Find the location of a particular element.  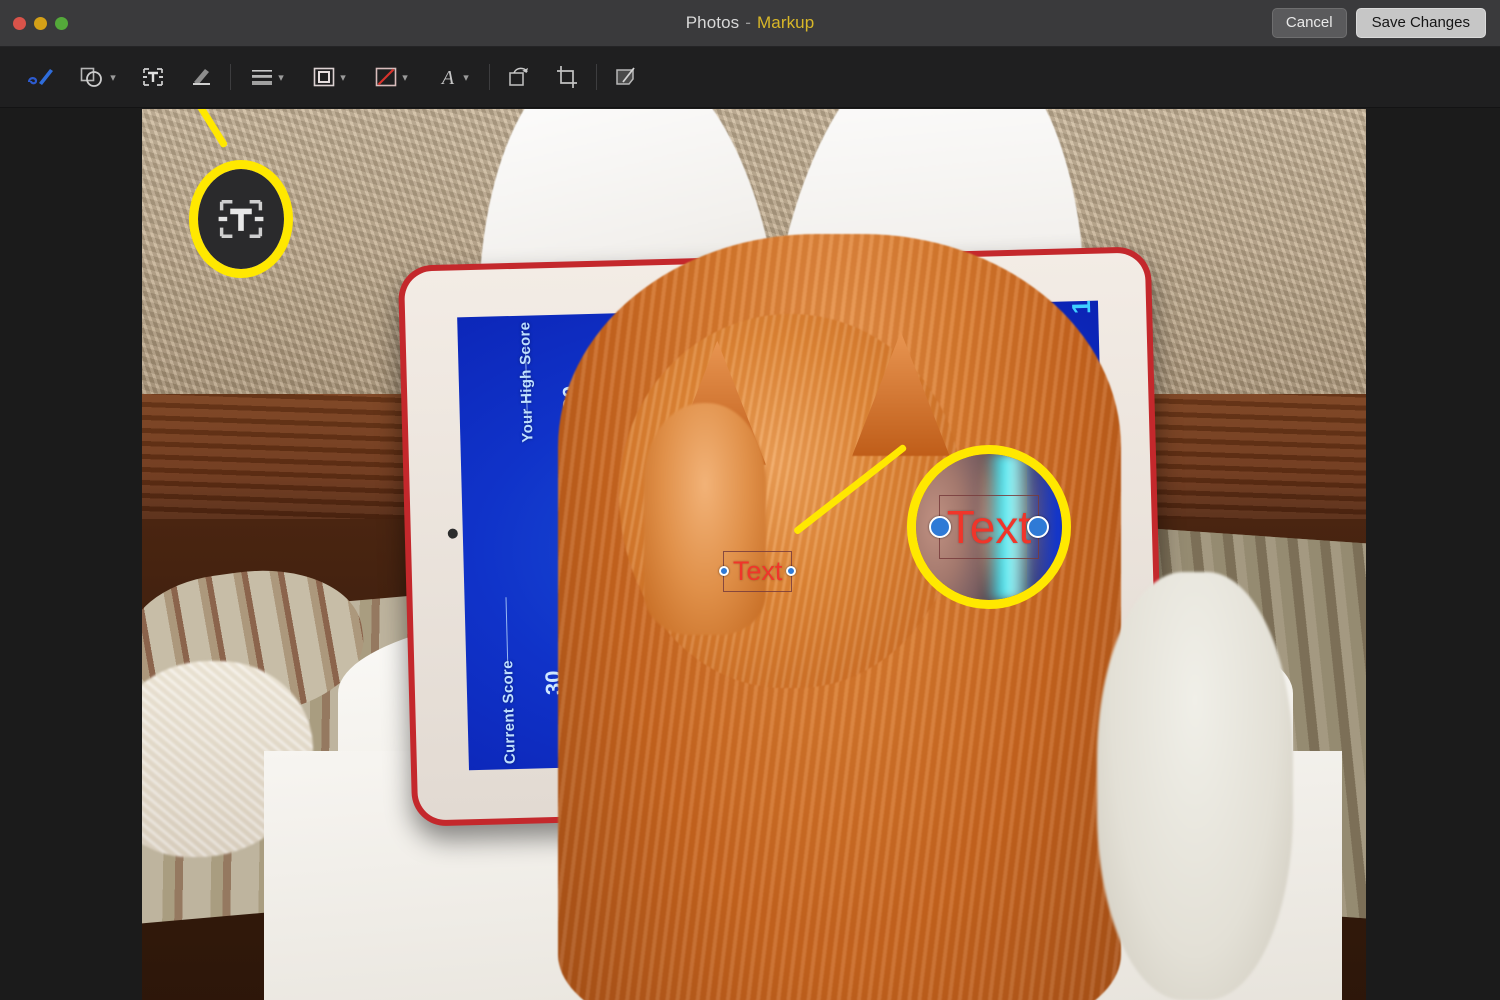

highlight-tool is located at coordinates (201, 77).